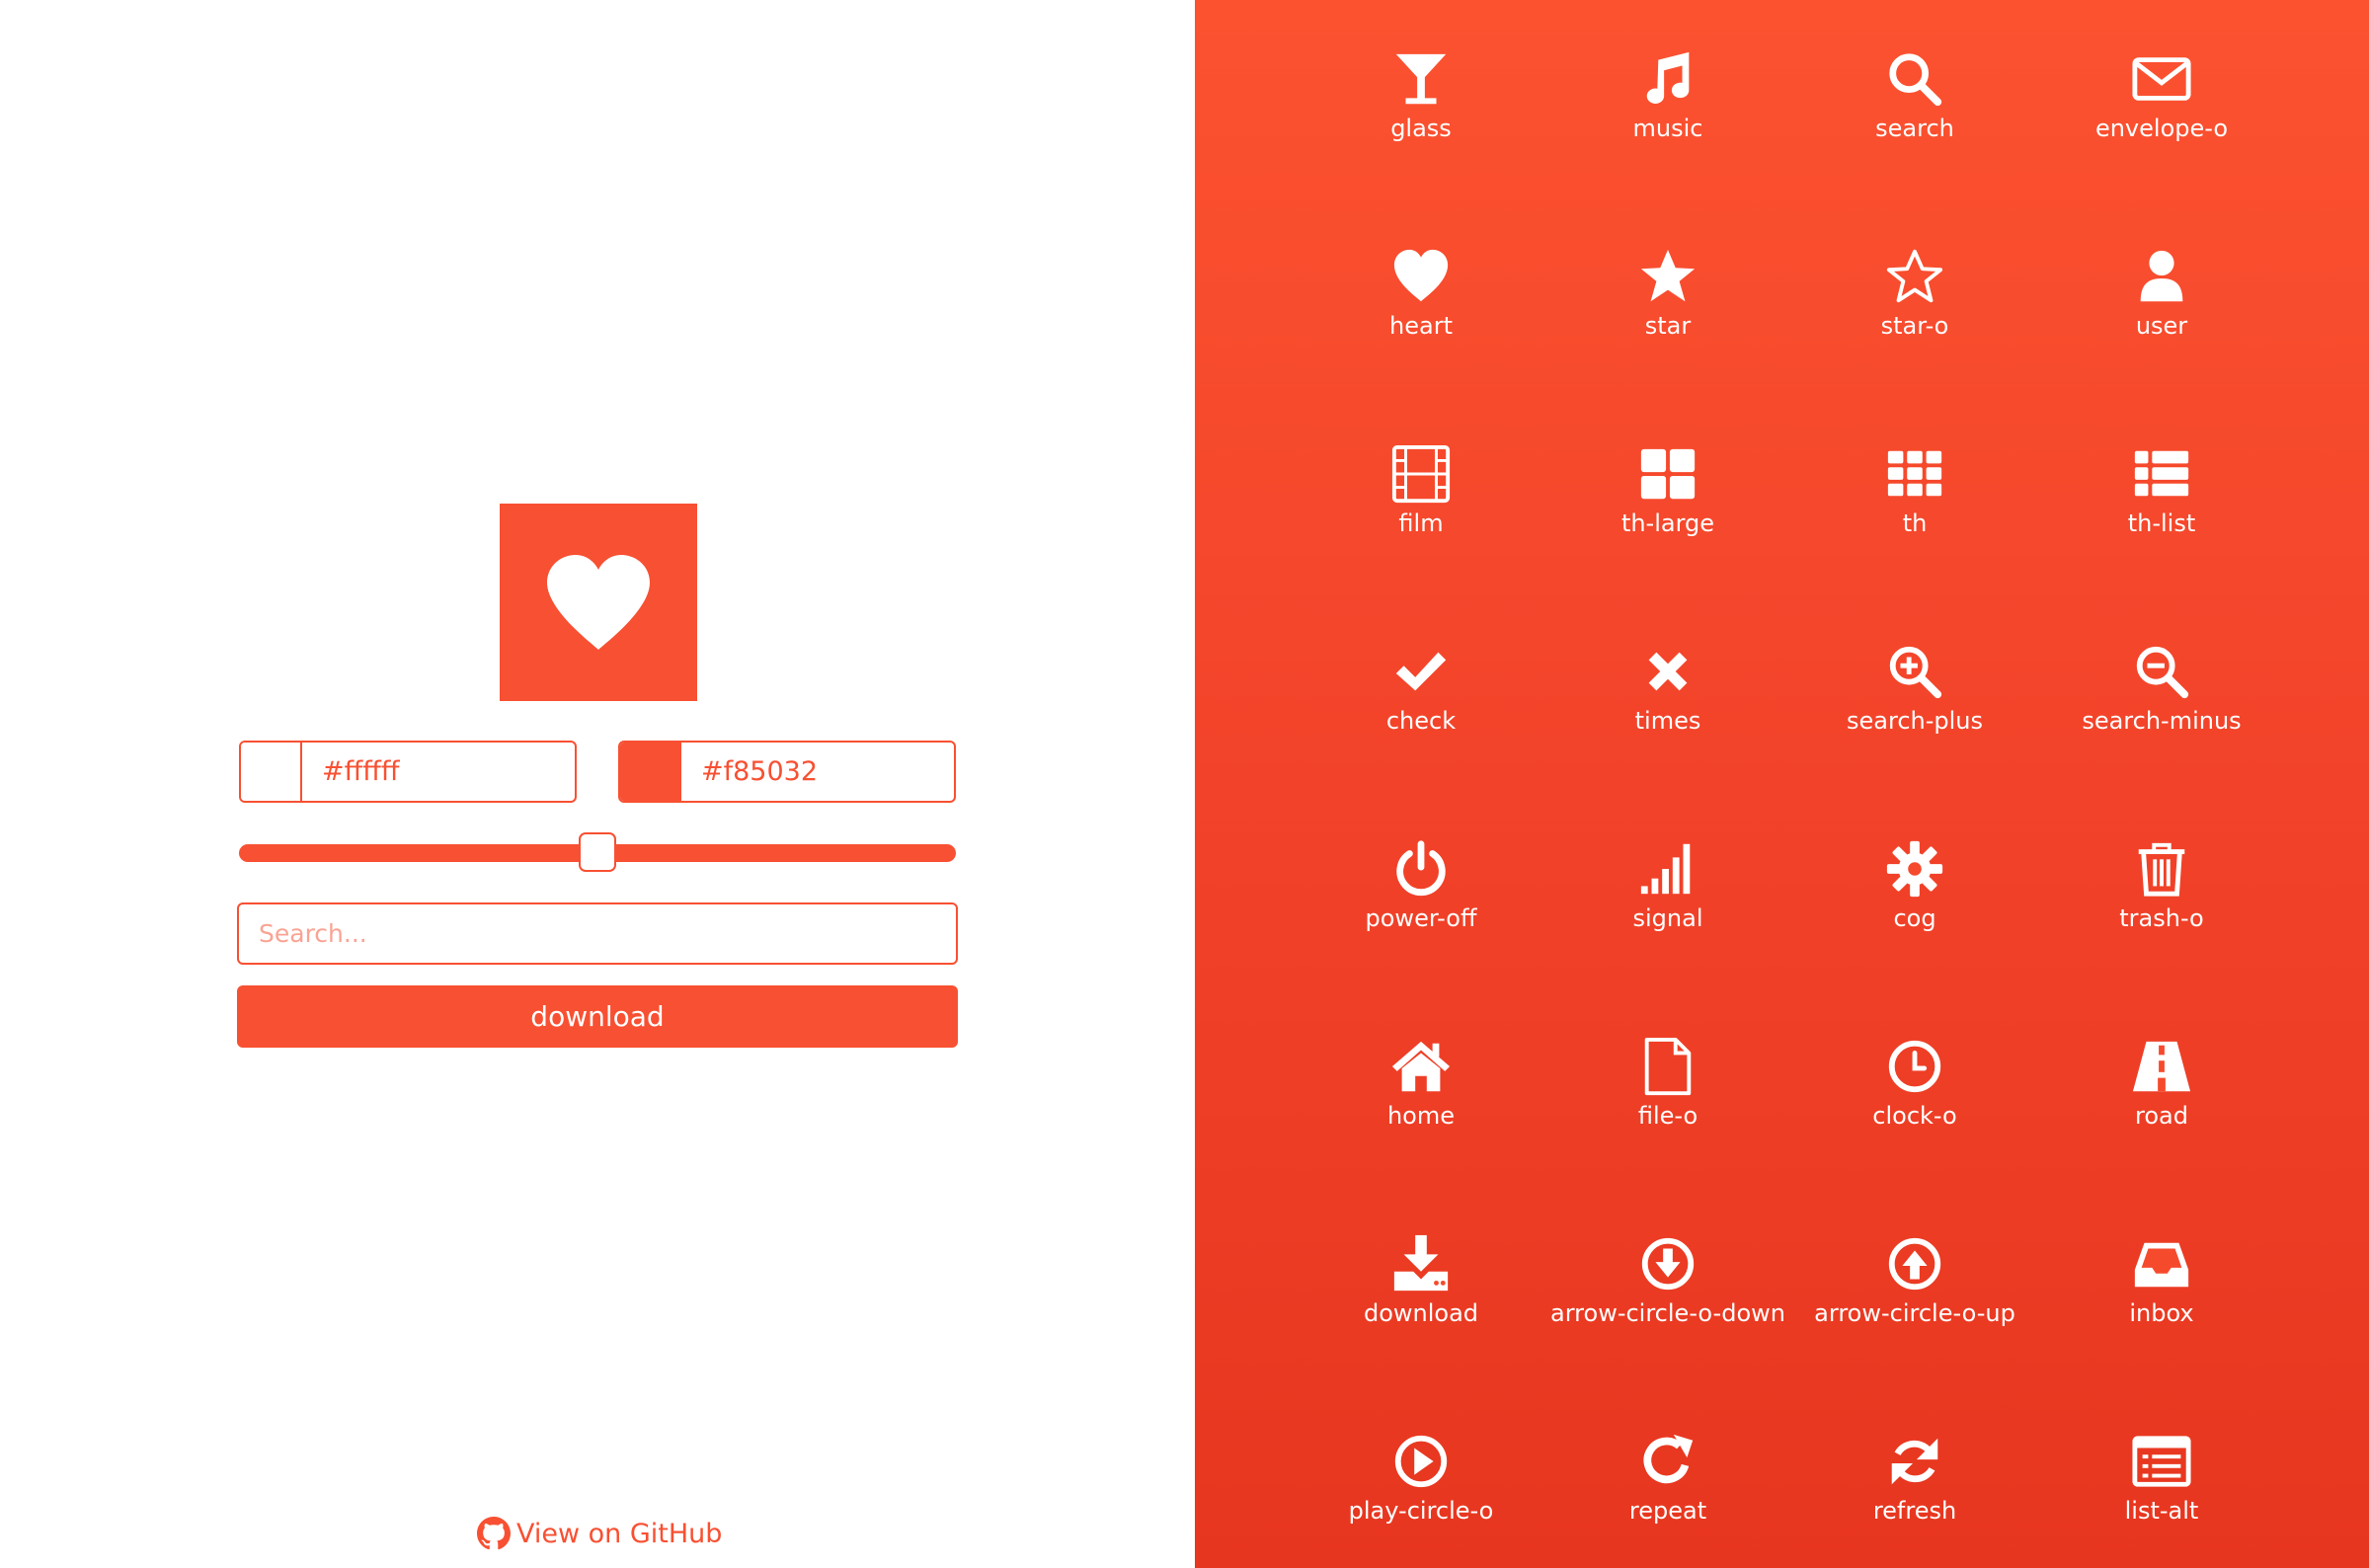 This screenshot has height=1568, width=2369. I want to click on icon-label: film, so click(1421, 523).